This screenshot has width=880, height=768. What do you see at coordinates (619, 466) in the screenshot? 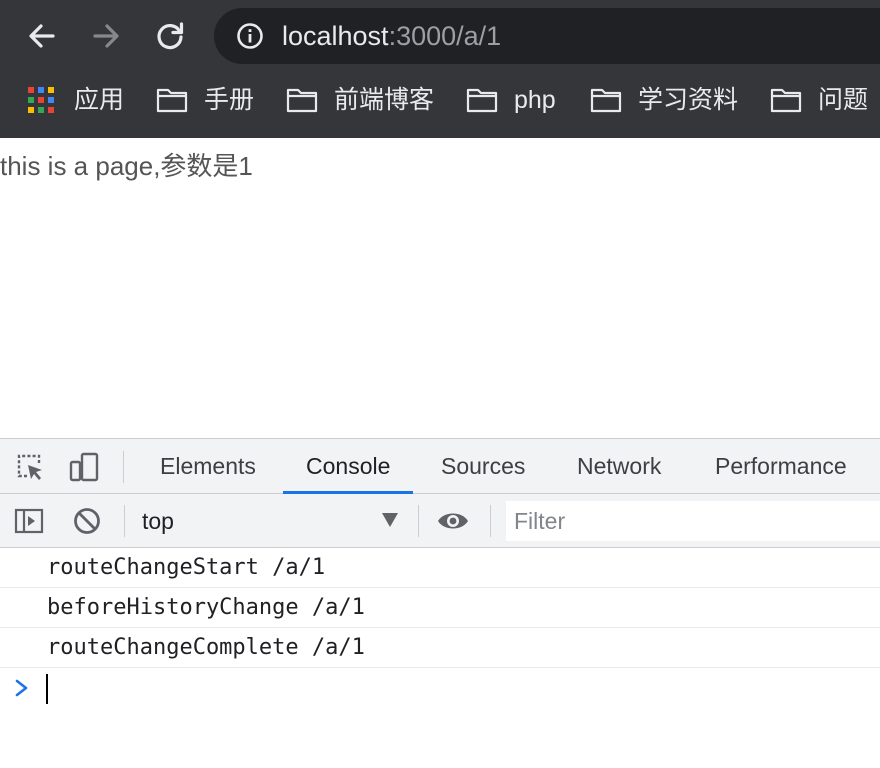
I see `tab-network: Network` at bounding box center [619, 466].